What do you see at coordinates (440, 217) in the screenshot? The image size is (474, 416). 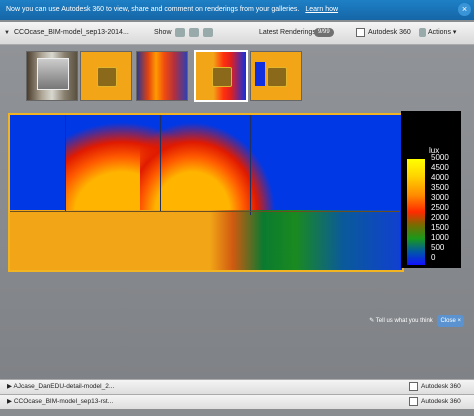 I see `legend-tick: 2000` at bounding box center [440, 217].